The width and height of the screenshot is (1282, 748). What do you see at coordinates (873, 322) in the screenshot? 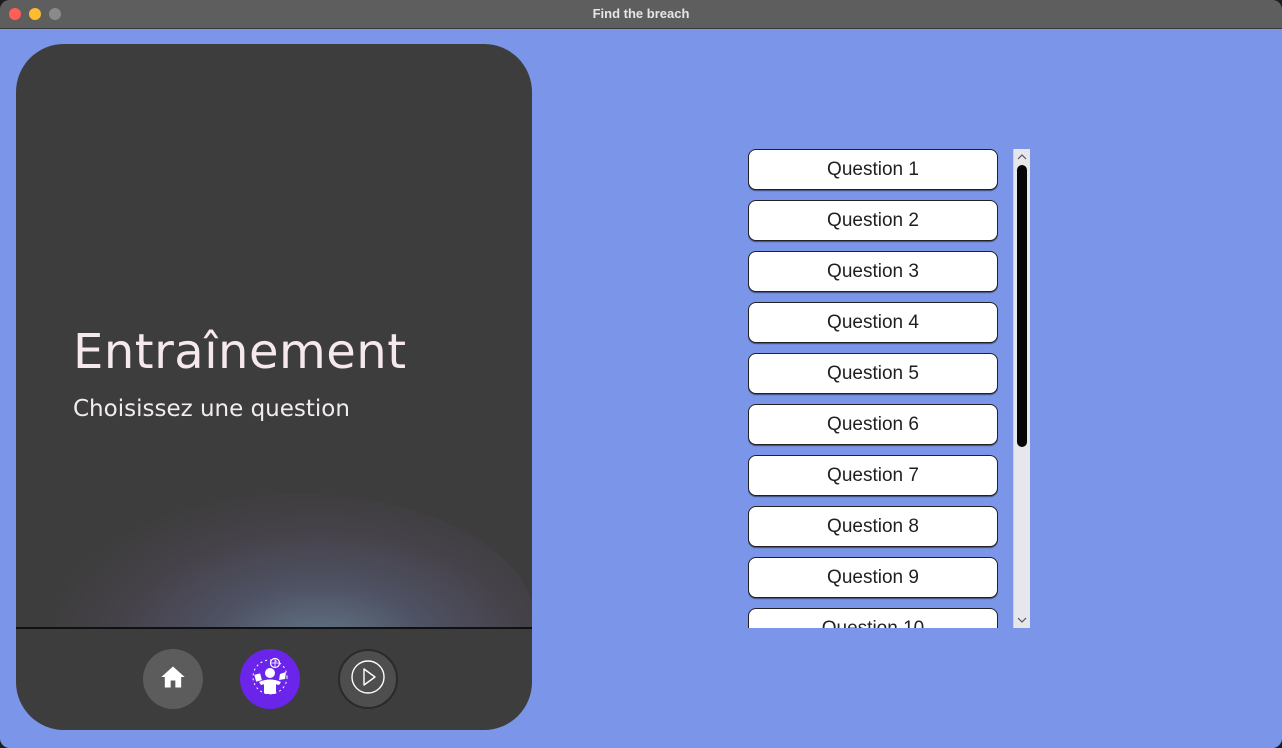
I see `question-button-4: Question 4` at bounding box center [873, 322].